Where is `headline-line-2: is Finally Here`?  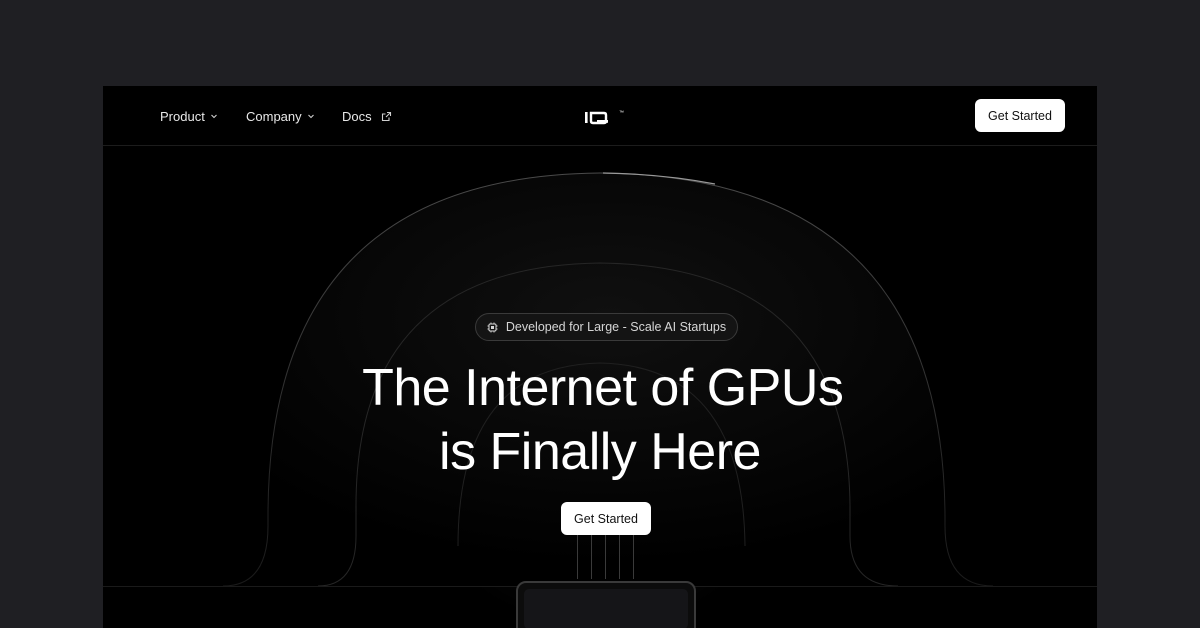
headline-line-2: is Finally Here is located at coordinates (600, 452).